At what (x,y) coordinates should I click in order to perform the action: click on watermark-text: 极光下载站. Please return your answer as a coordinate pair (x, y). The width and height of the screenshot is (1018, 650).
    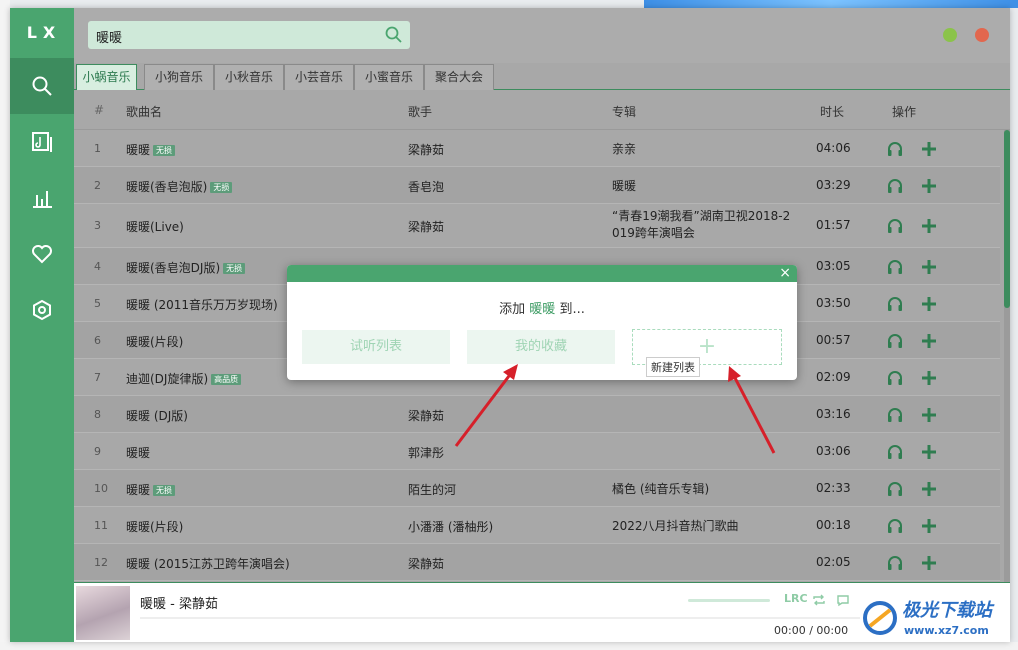
    Looking at the image, I should click on (947, 610).